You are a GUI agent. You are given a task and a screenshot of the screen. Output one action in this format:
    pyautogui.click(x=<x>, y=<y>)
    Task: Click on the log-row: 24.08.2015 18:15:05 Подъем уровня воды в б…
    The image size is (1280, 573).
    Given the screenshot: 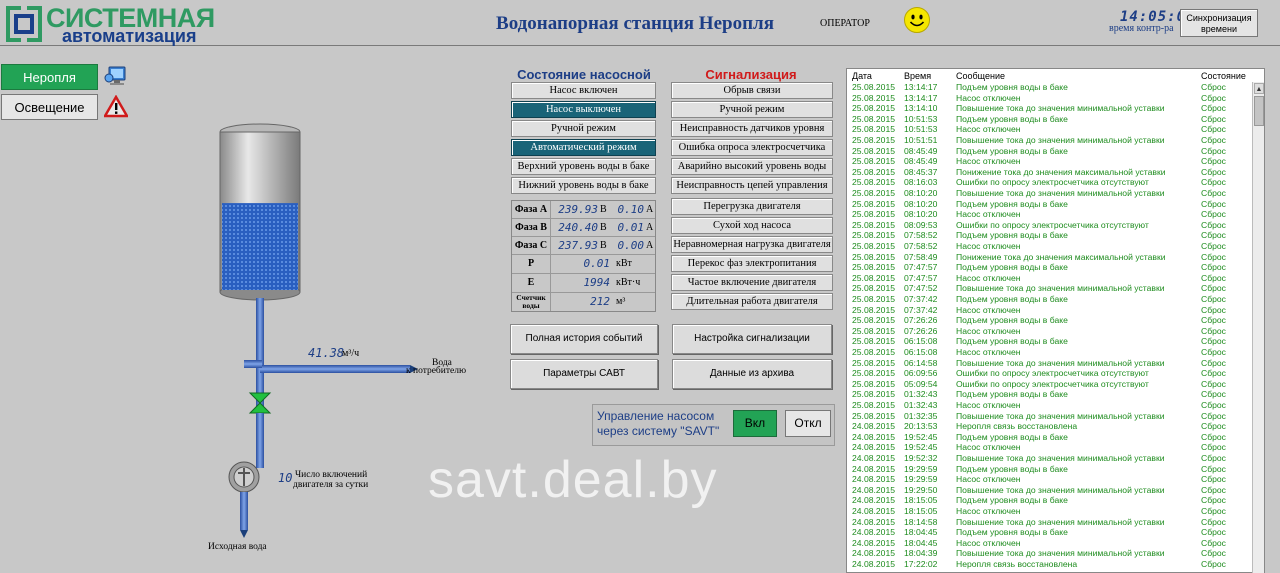 What is the action you would take?
    pyautogui.click(x=1047, y=500)
    